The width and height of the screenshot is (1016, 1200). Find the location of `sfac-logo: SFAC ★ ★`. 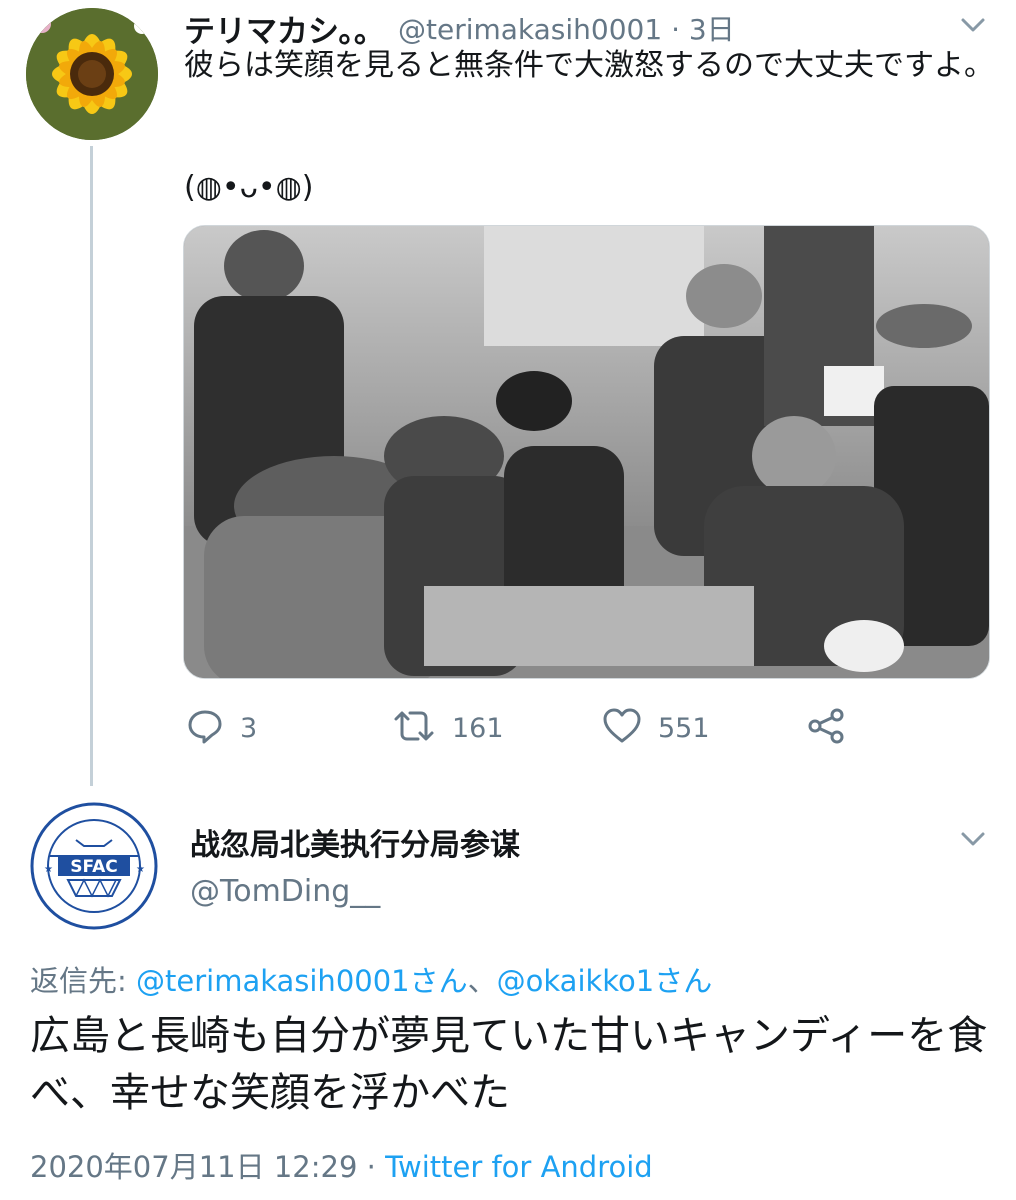

sfac-logo: SFAC ★ ★ is located at coordinates (94, 866).